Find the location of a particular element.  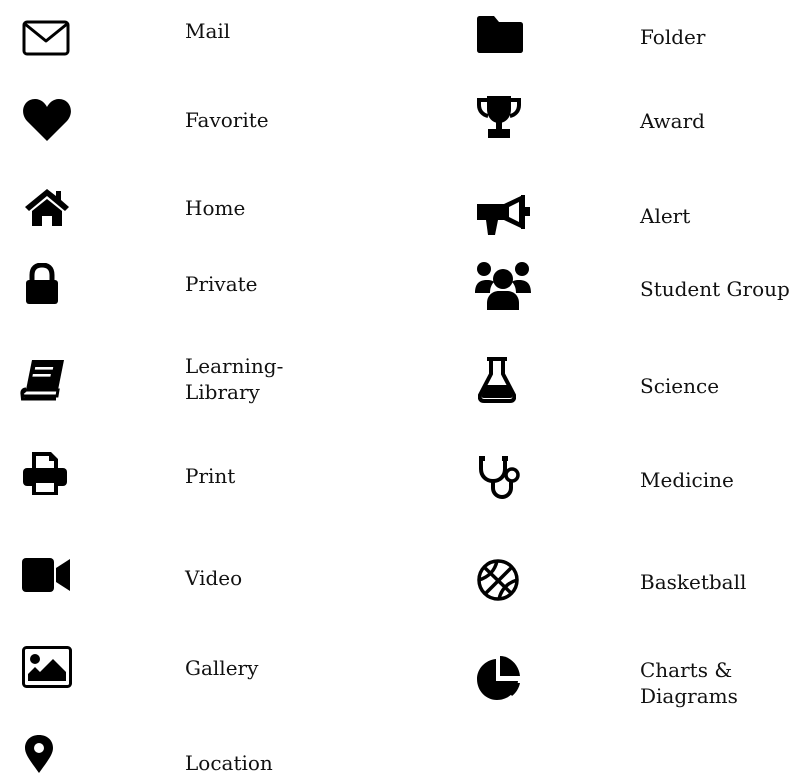

label-location: Location is located at coordinates (229, 763).